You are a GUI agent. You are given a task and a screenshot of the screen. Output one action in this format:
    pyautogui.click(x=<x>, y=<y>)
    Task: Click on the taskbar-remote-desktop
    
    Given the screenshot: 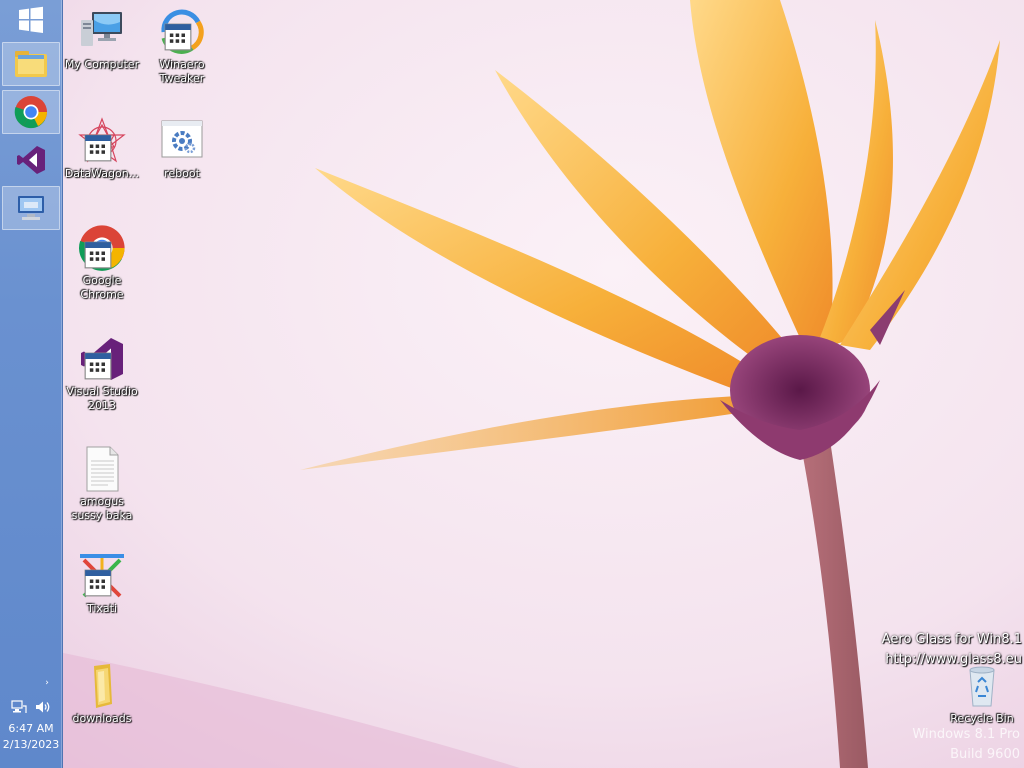 What is the action you would take?
    pyautogui.click(x=31, y=208)
    